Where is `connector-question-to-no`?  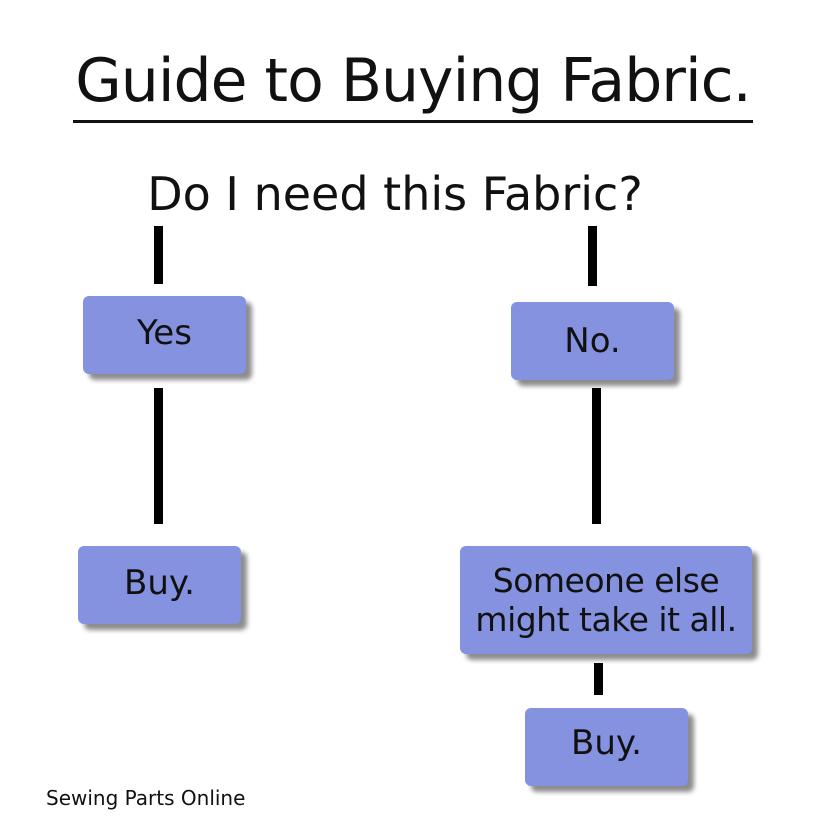 connector-question-to-no is located at coordinates (592, 256).